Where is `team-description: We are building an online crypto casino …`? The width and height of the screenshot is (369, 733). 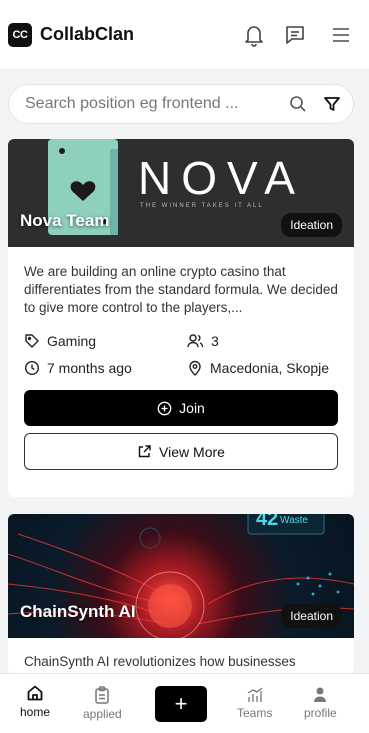
team-description: We are building an online crypto casino … is located at coordinates (181, 289).